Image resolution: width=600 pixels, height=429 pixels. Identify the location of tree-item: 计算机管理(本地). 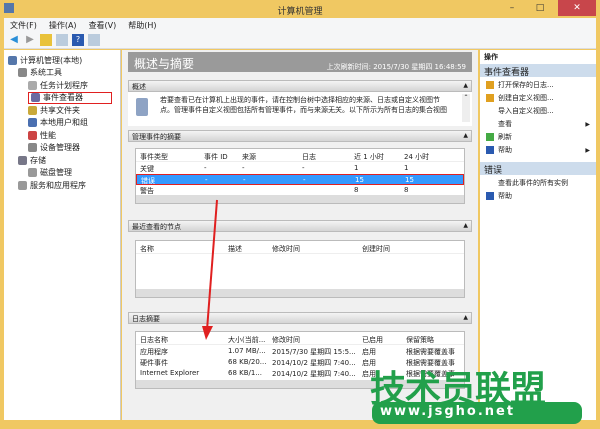
(45, 60).